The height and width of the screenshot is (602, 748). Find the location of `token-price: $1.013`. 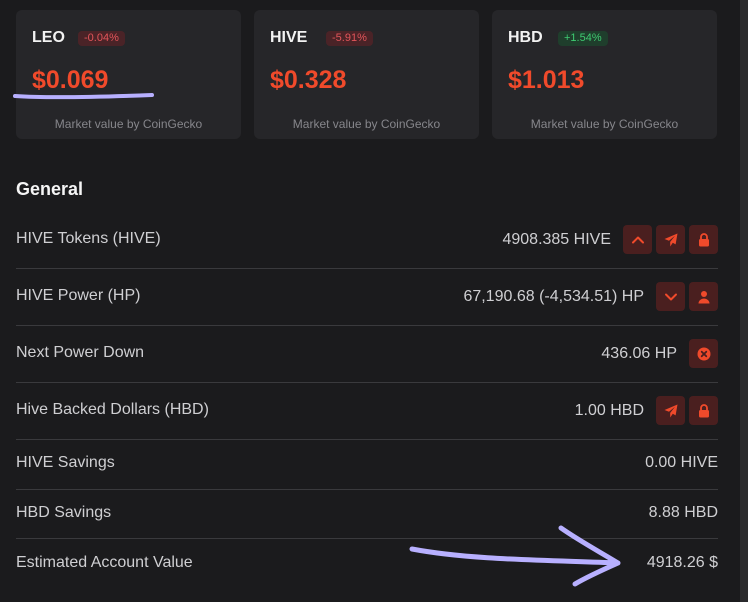

token-price: $1.013 is located at coordinates (546, 80).